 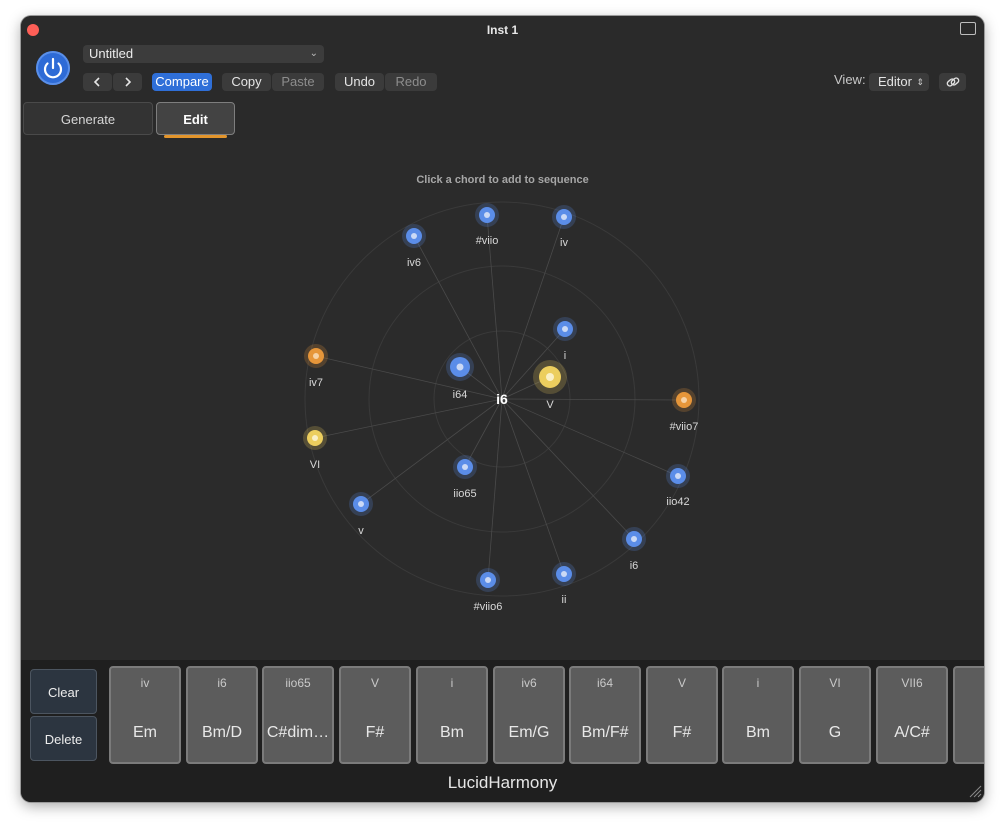 What do you see at coordinates (605, 732) in the screenshot?
I see `chord-name: Bm/F#` at bounding box center [605, 732].